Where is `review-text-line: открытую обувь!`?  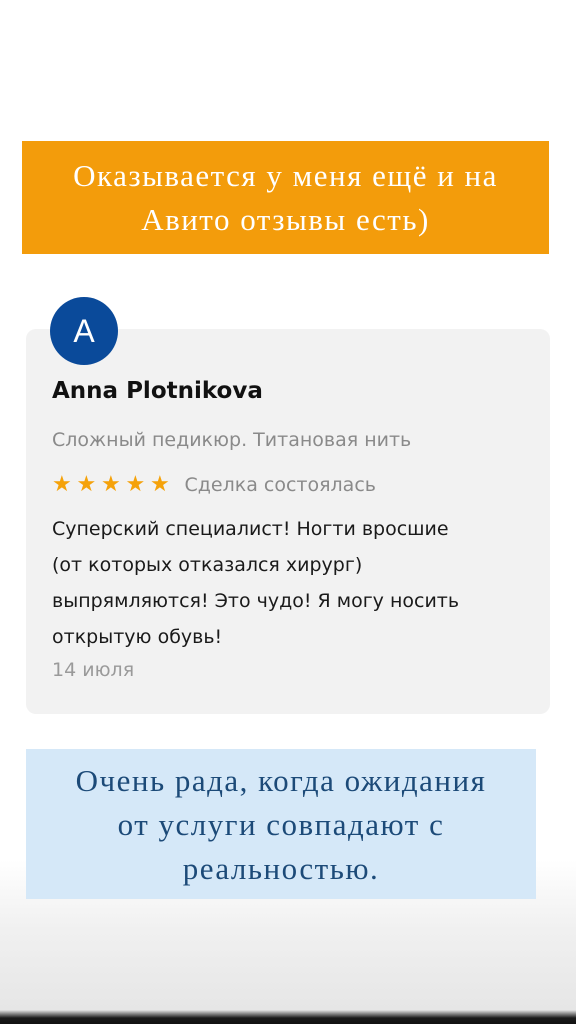
review-text-line: открытую обувь! is located at coordinates (137, 637).